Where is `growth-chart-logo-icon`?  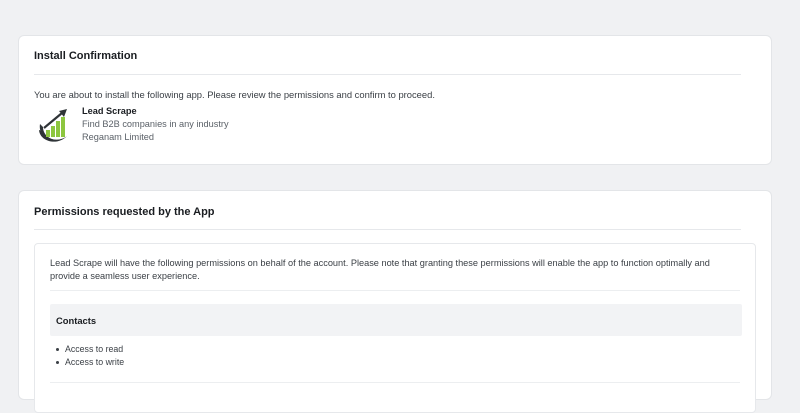 growth-chart-logo-icon is located at coordinates (53, 126).